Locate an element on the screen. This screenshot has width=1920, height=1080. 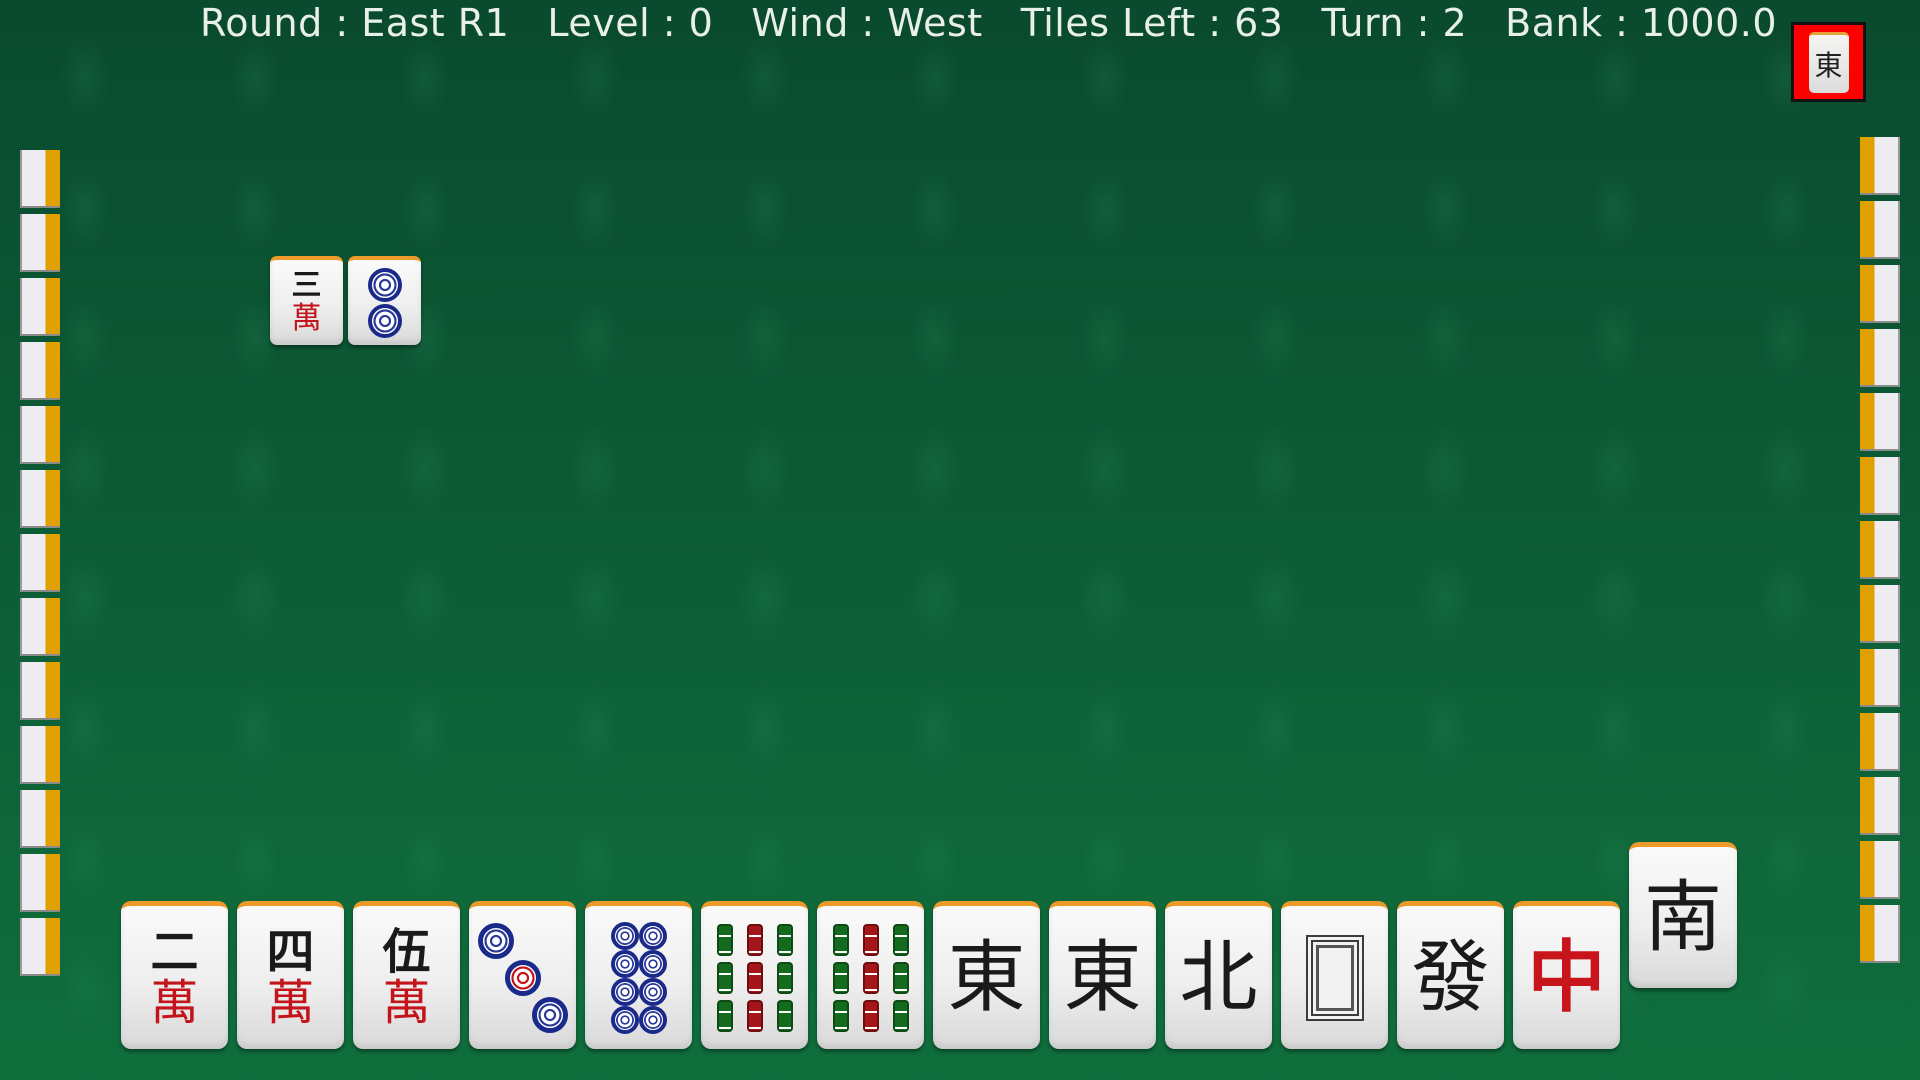
rank-glyph: 二 is located at coordinates (174, 951).